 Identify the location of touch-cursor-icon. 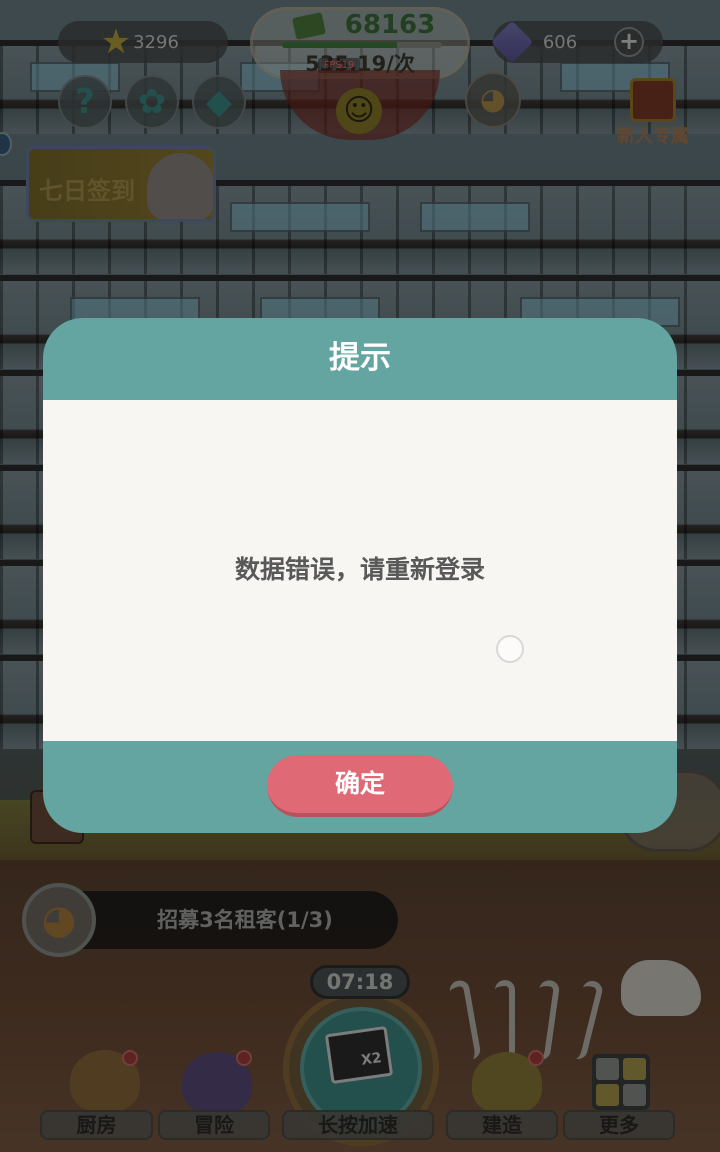
(510, 649).